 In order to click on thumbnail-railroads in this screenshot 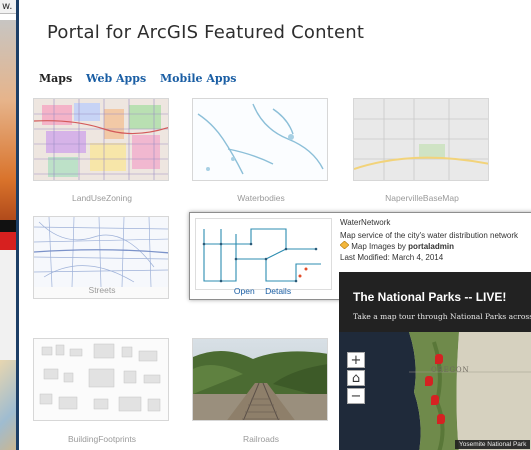, I will do `click(260, 379)`.